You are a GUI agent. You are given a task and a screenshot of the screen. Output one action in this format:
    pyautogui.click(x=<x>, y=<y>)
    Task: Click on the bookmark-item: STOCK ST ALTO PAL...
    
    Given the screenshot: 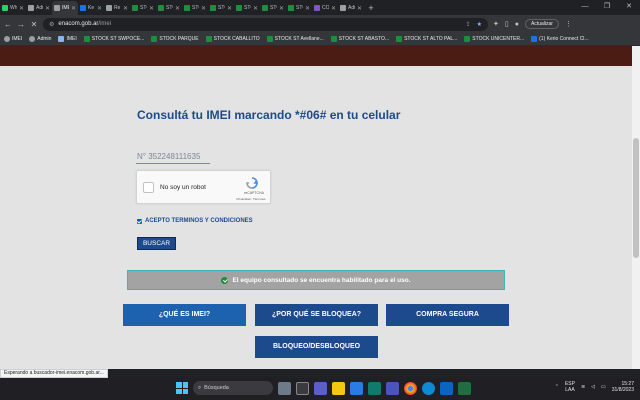 What is the action you would take?
    pyautogui.click(x=426, y=39)
    